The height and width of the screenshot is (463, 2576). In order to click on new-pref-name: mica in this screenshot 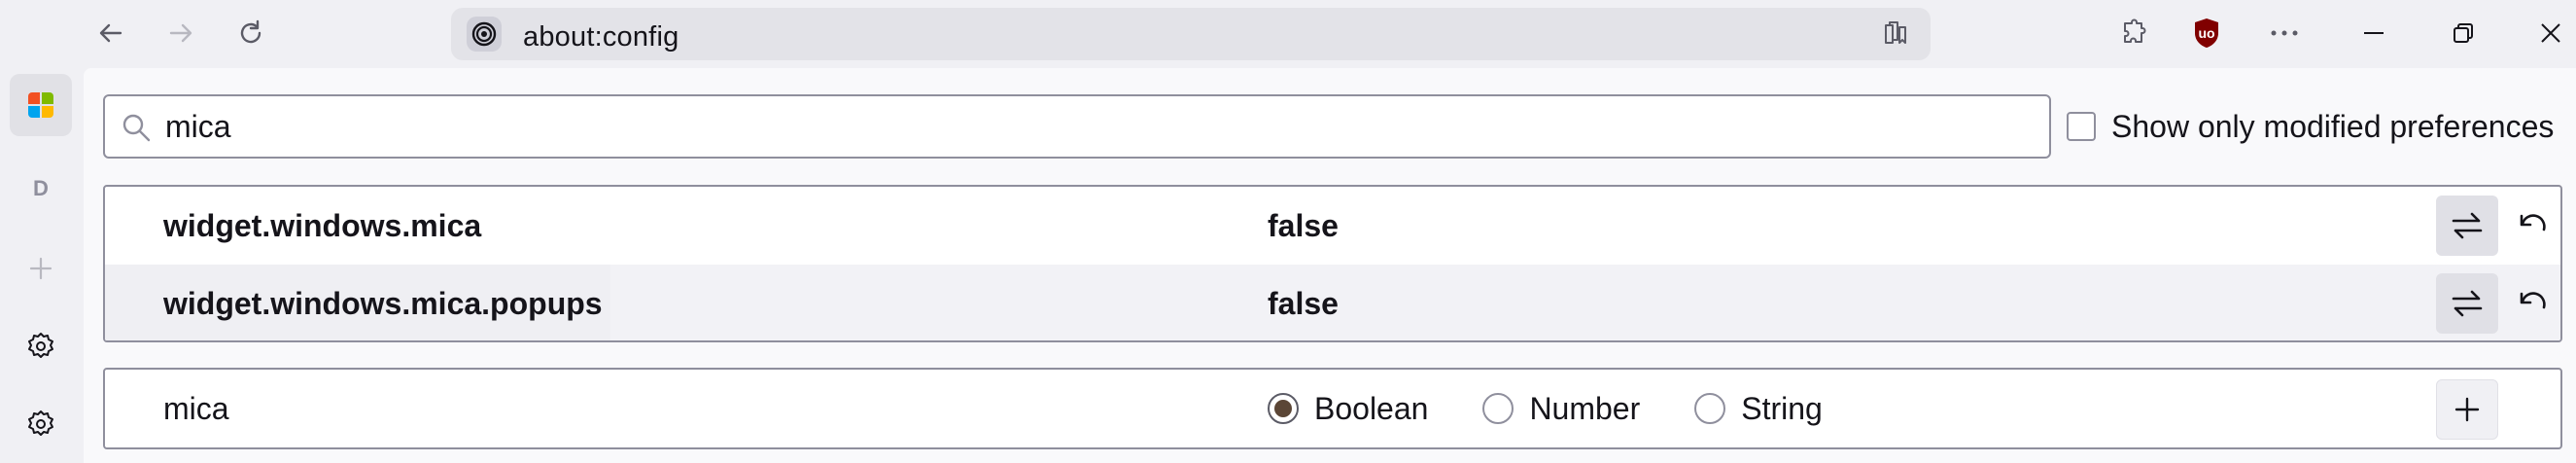, I will do `click(196, 408)`.